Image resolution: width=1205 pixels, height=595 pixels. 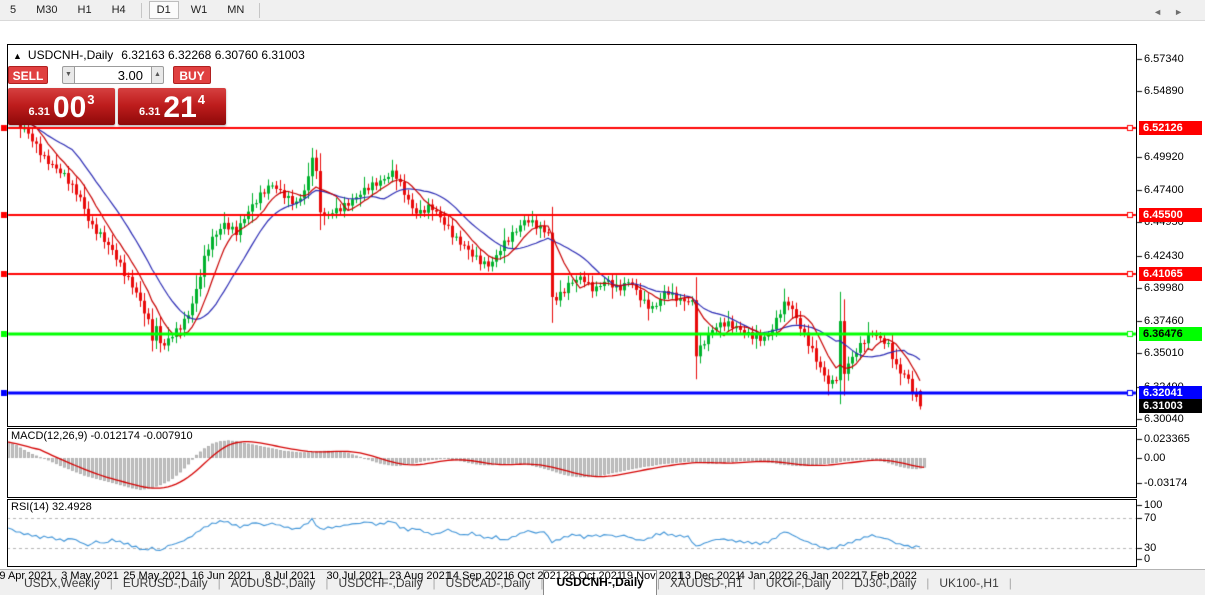 What do you see at coordinates (235, 10) in the screenshot?
I see `timeframe-button-mn: MN` at bounding box center [235, 10].